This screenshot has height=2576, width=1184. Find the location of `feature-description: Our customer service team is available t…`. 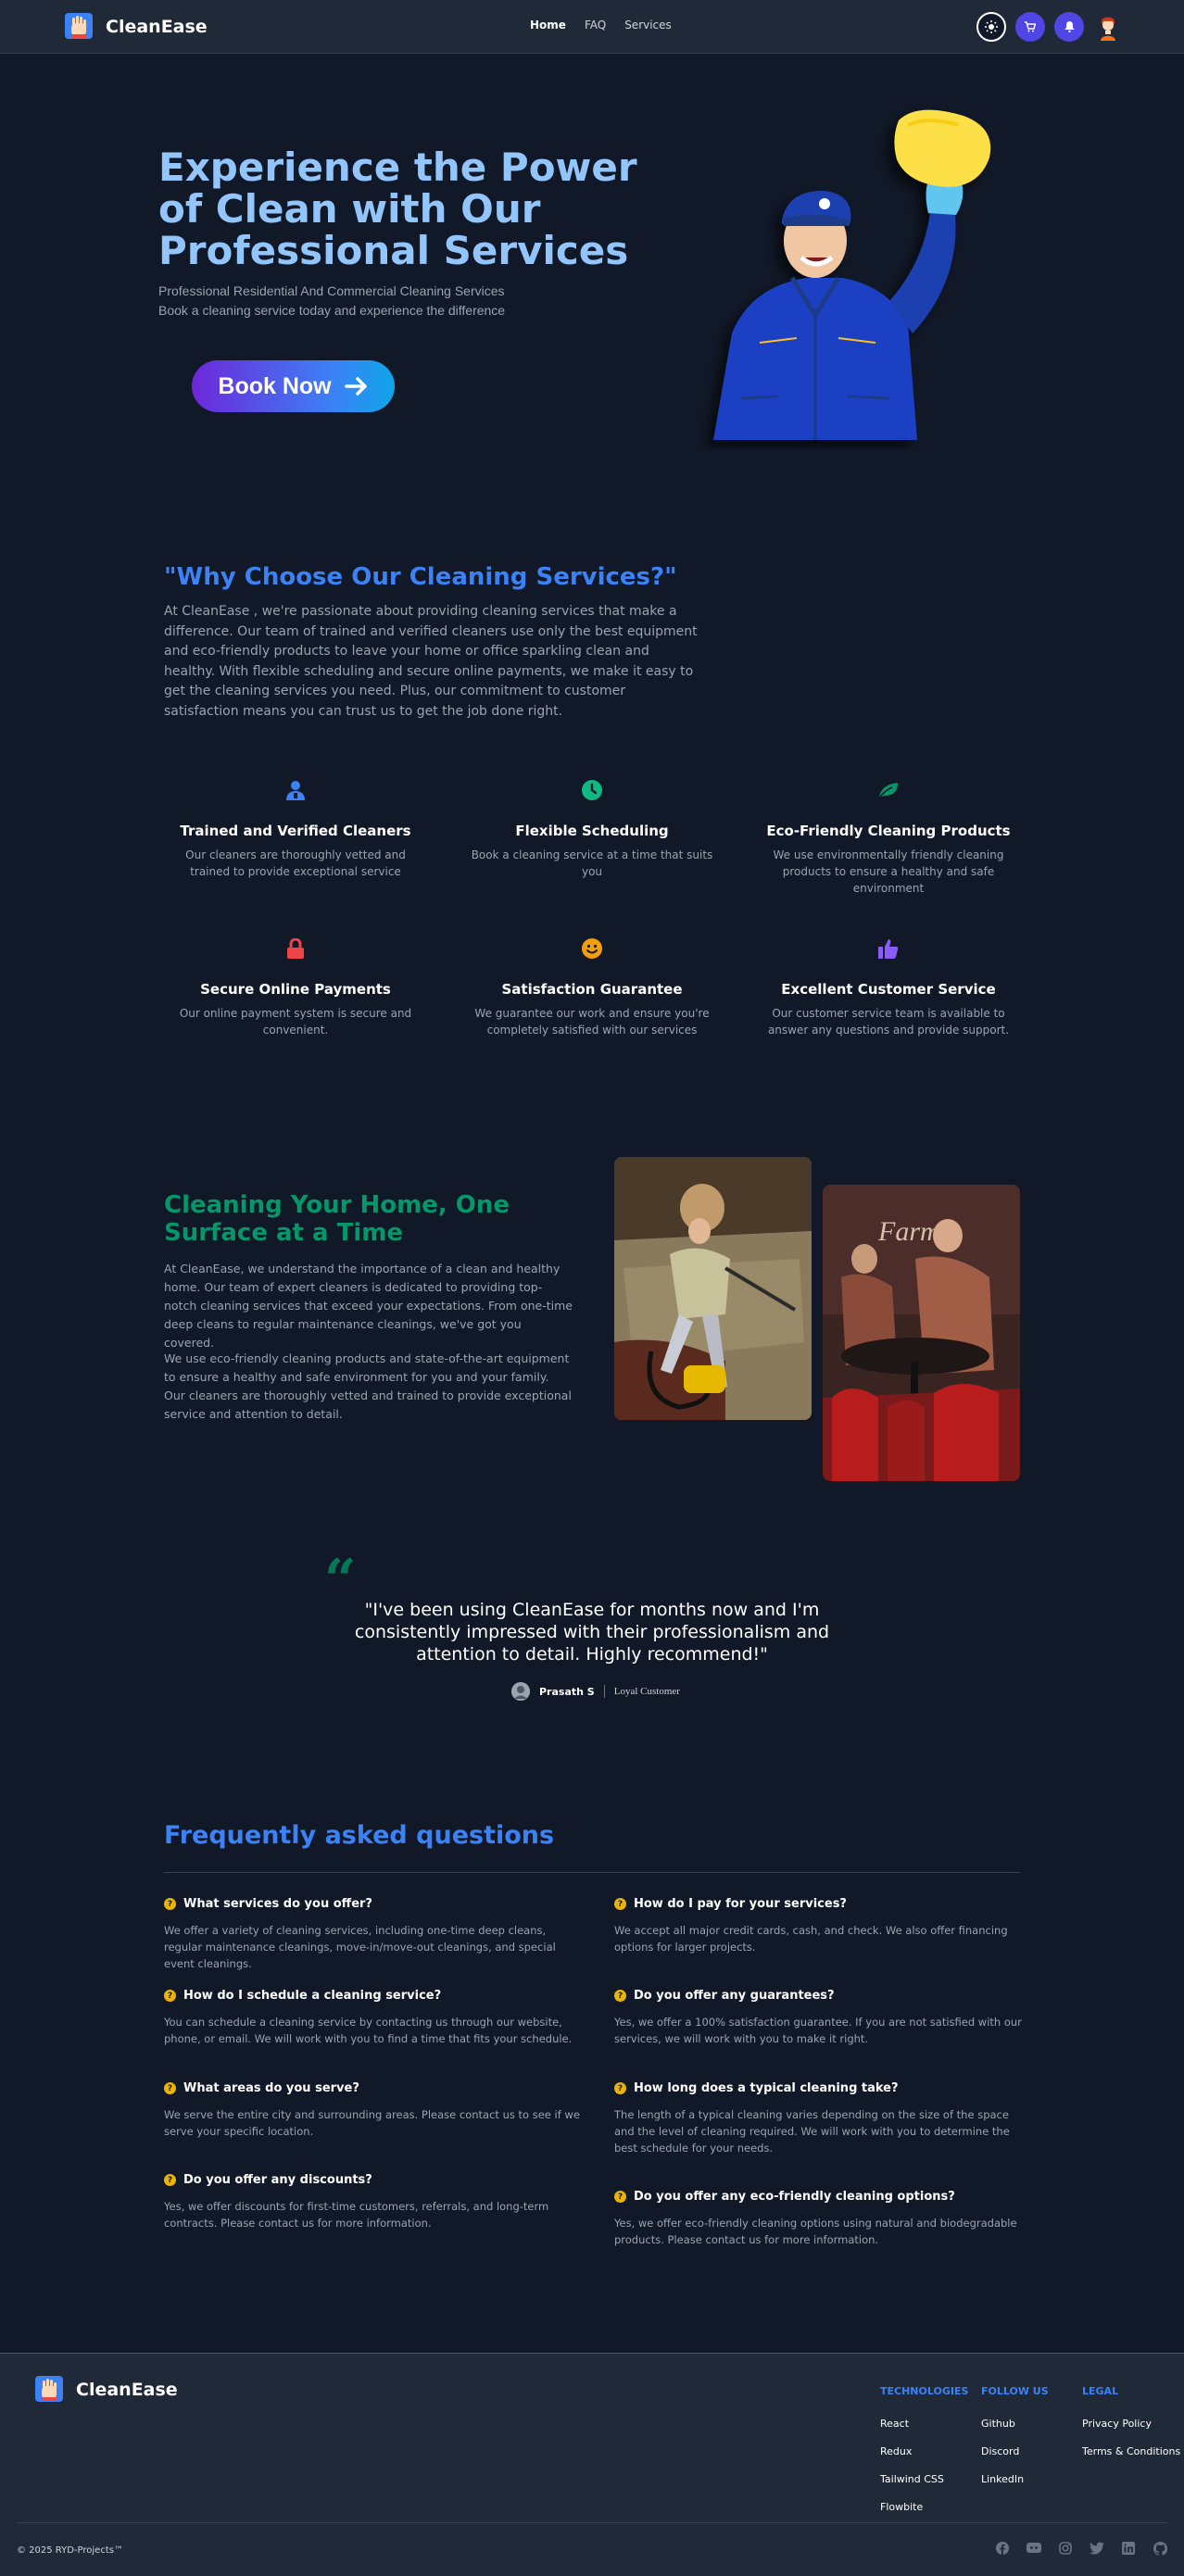

feature-description: Our customer service team is available t… is located at coordinates (888, 1022).